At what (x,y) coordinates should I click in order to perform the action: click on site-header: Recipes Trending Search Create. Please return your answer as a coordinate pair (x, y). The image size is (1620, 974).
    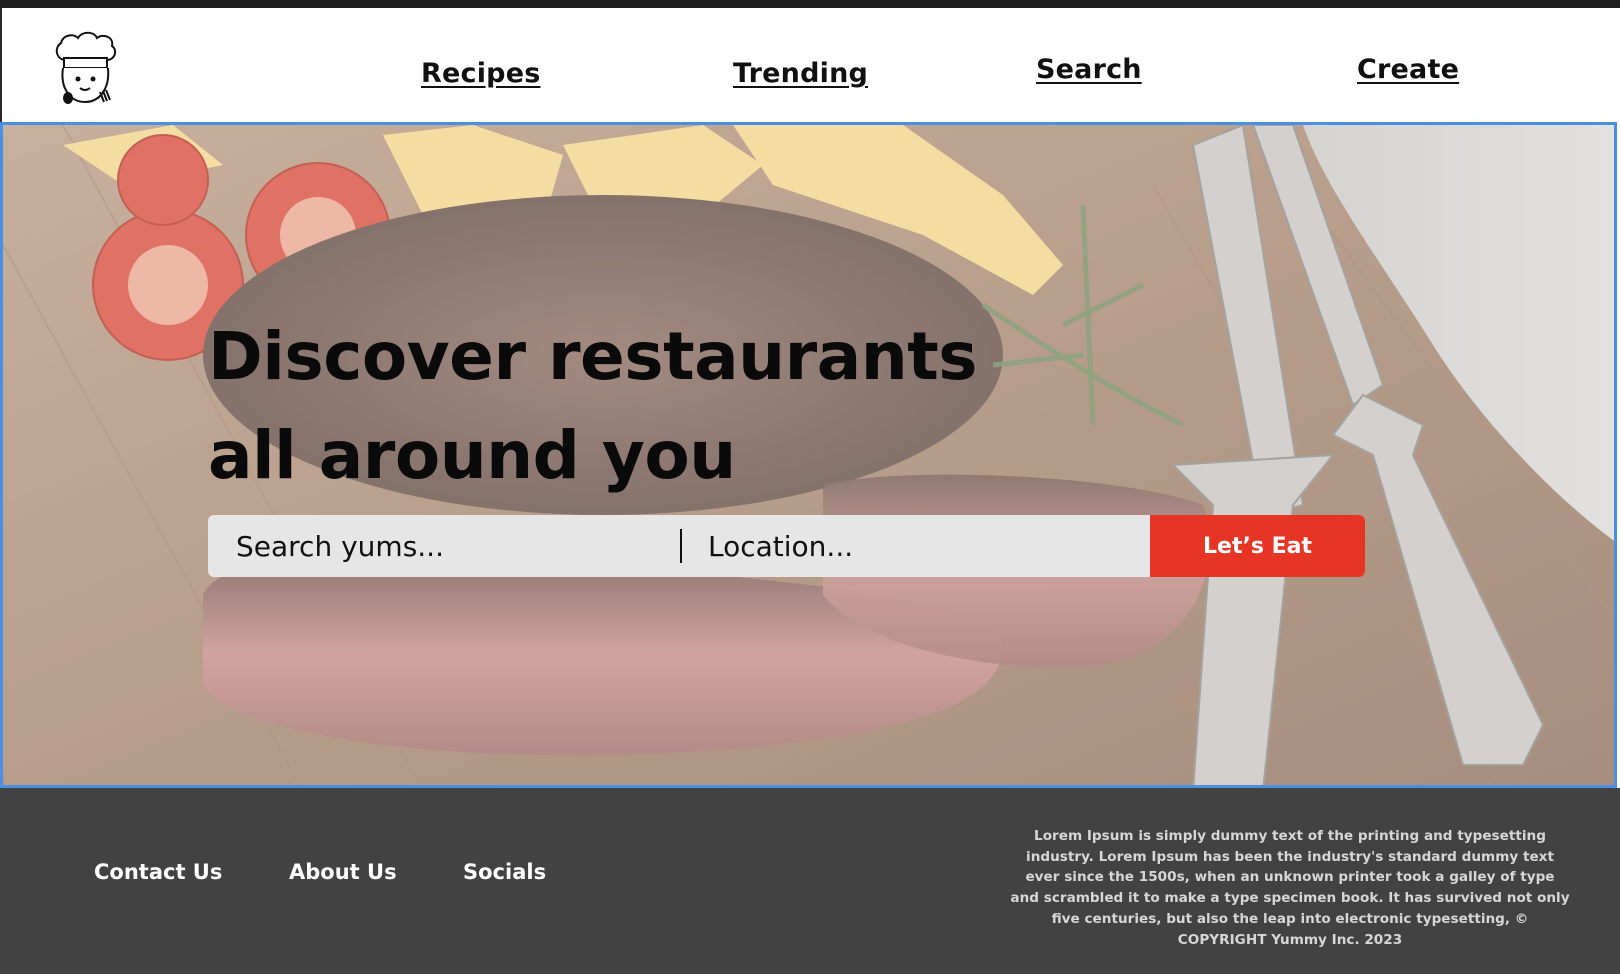
    Looking at the image, I should click on (810, 65).